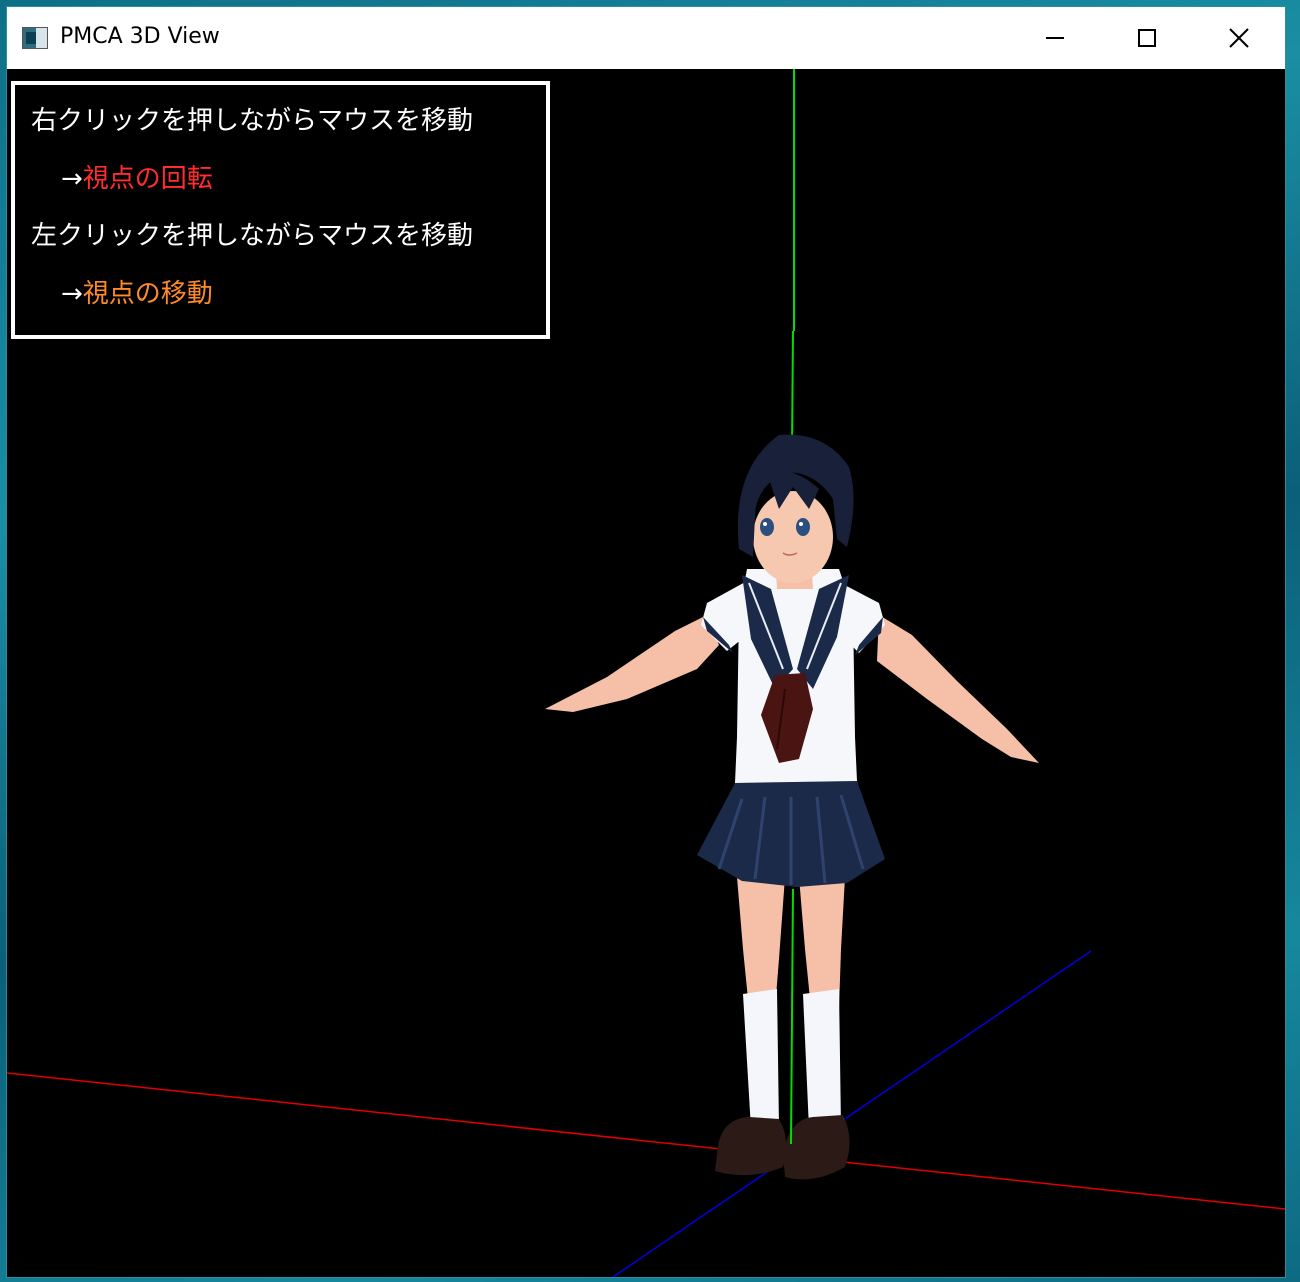  Describe the element at coordinates (646, 38) in the screenshot. I see `title-bar: PMCA 3D View` at that location.